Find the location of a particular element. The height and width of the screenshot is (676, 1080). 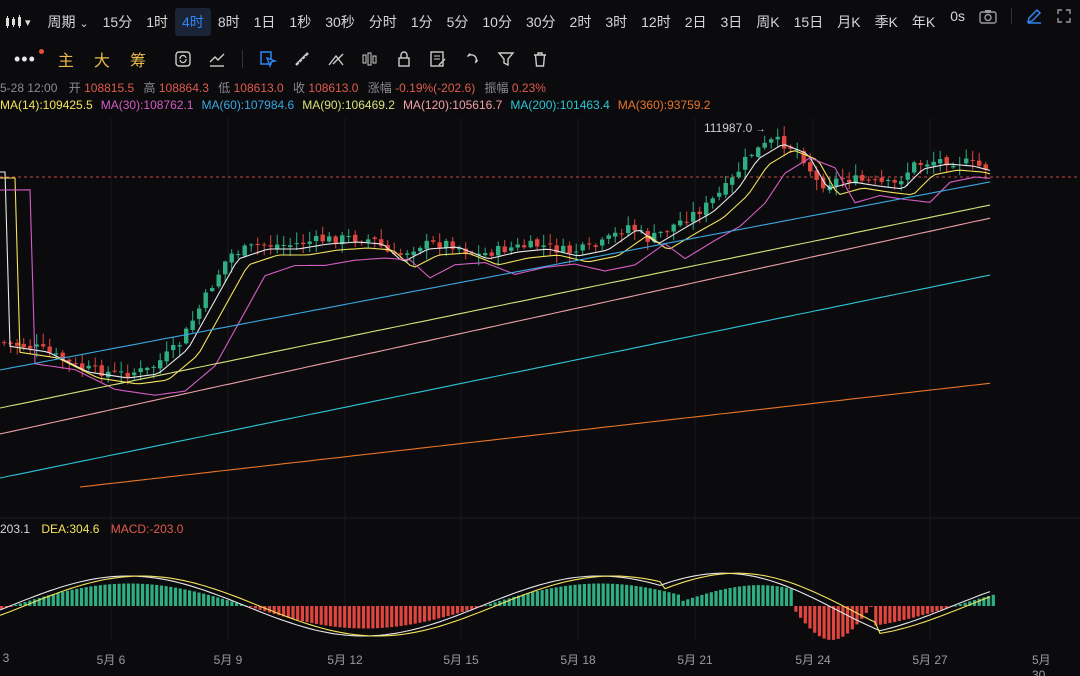

close-value: 108613.0 is located at coordinates (333, 88).